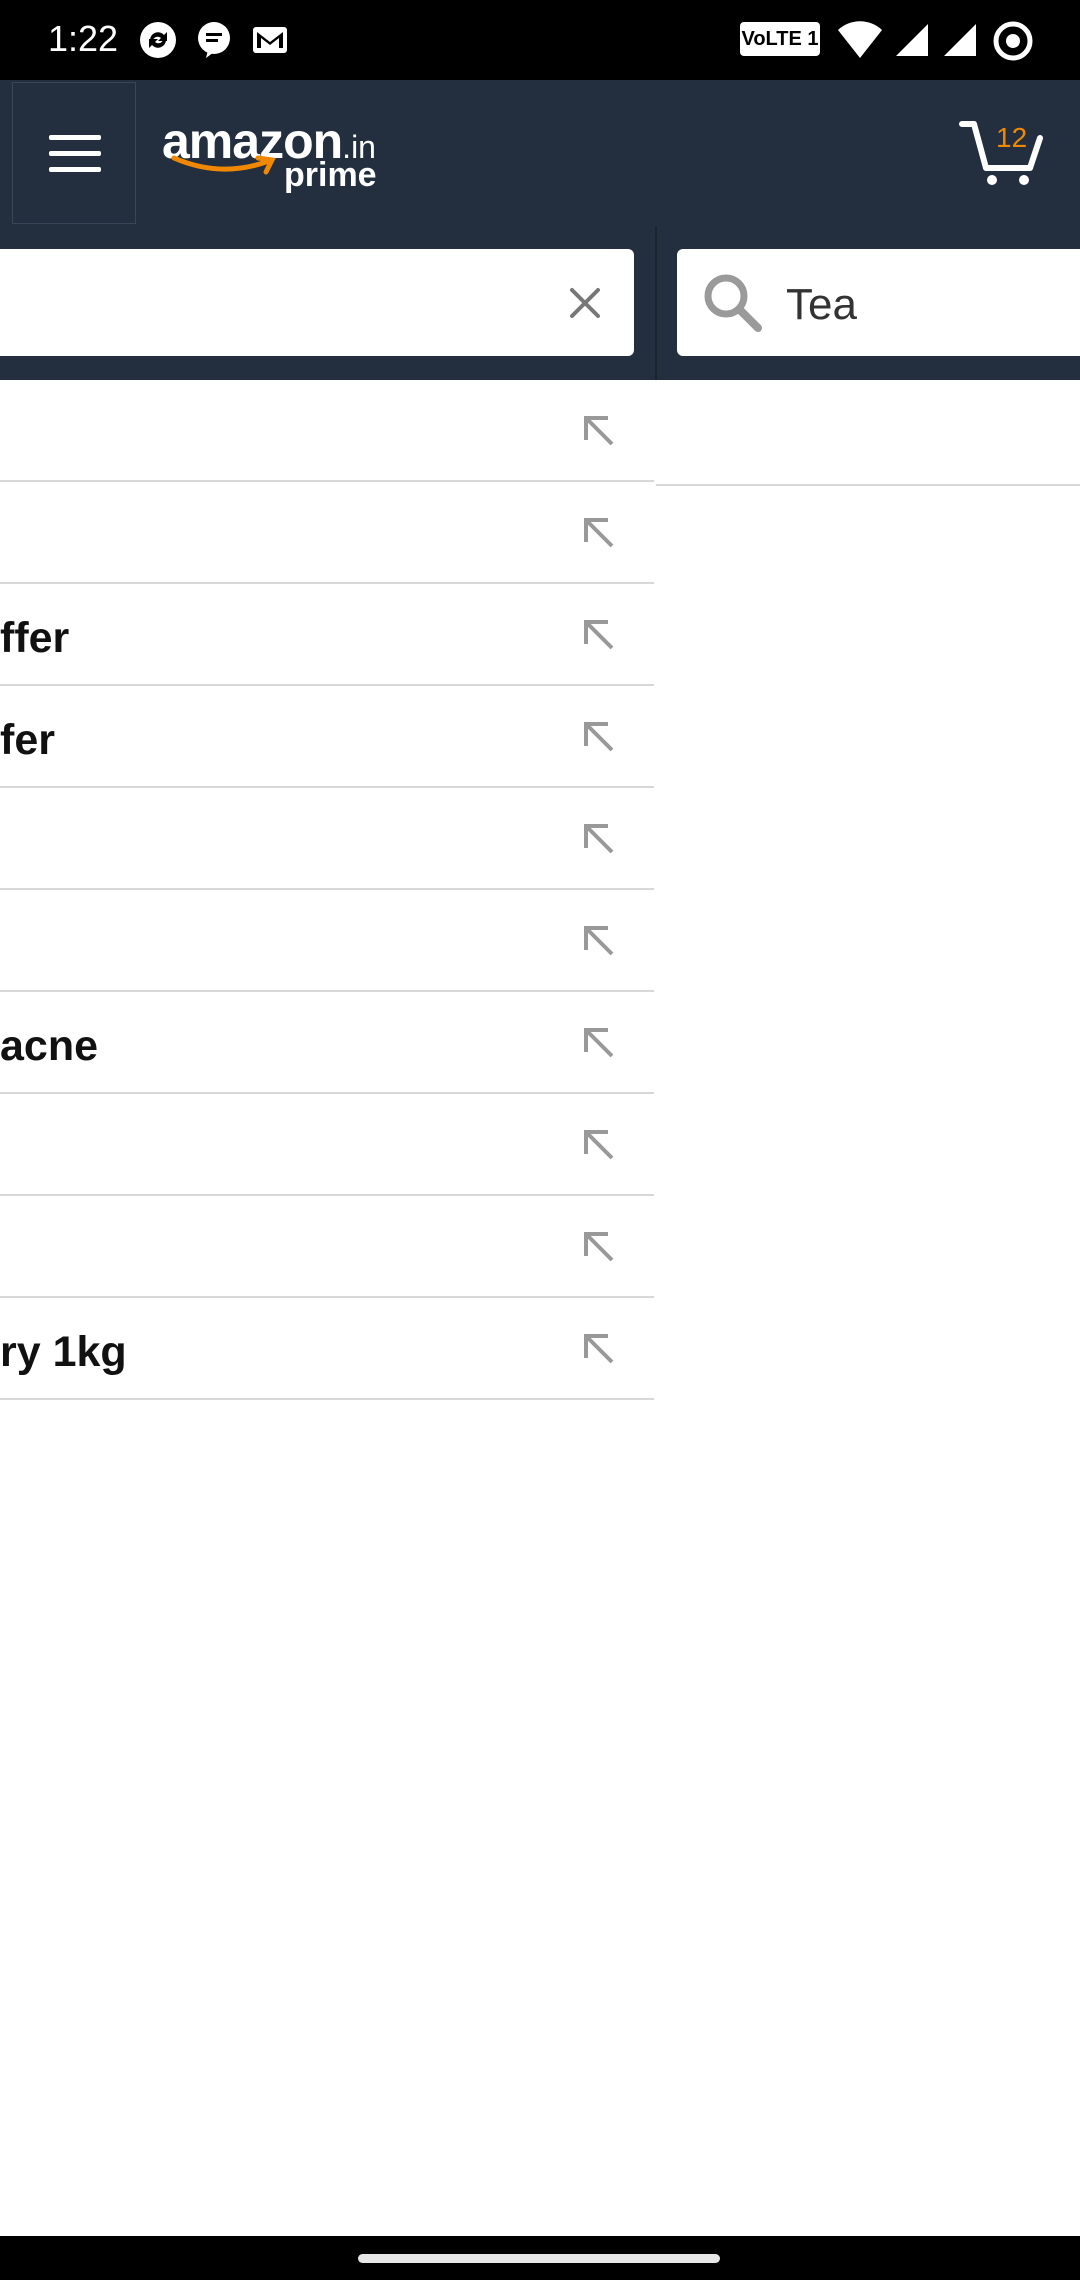 This screenshot has width=1080, height=2280. What do you see at coordinates (269, 153) in the screenshot?
I see `amazon-prime-logo: amazon.in prime` at bounding box center [269, 153].